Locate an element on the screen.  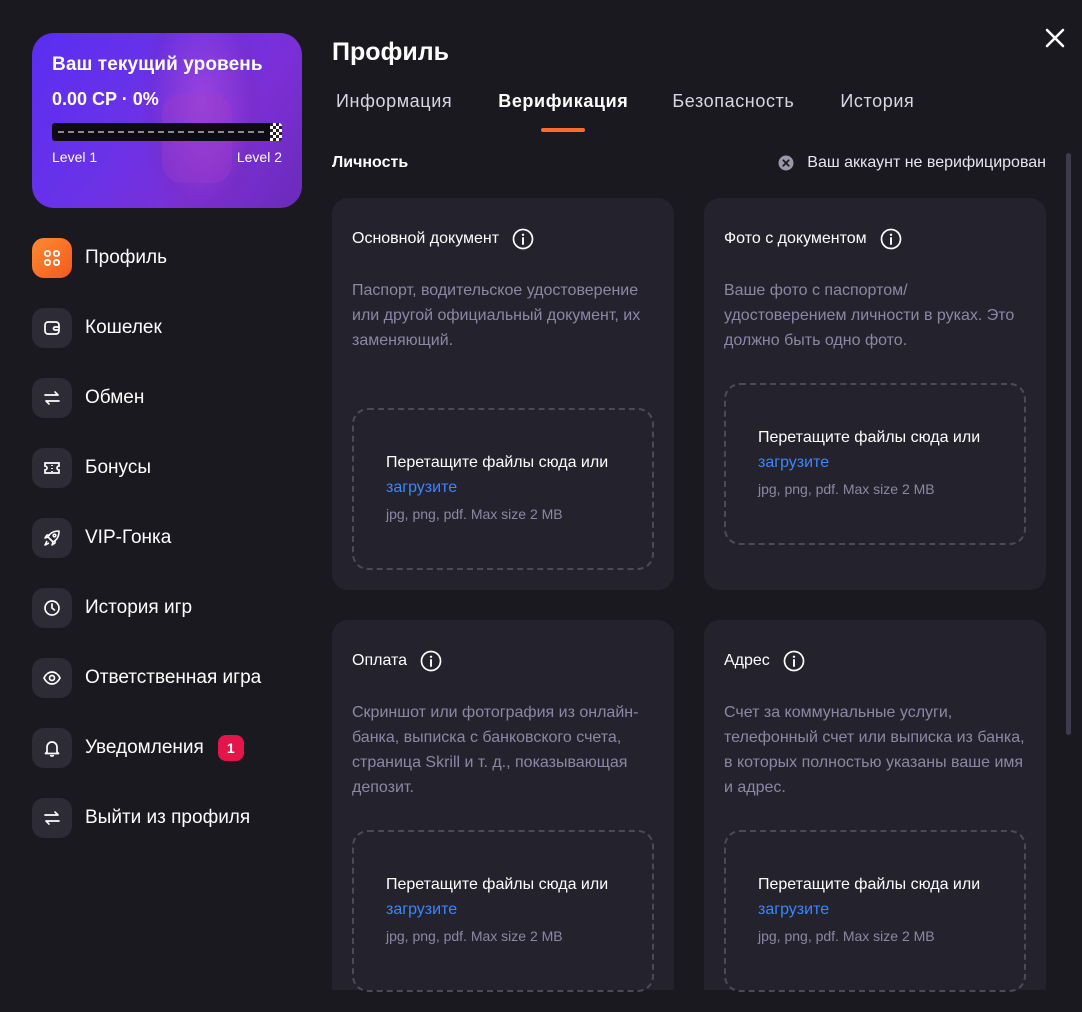
bell-icon is located at coordinates (52, 748).